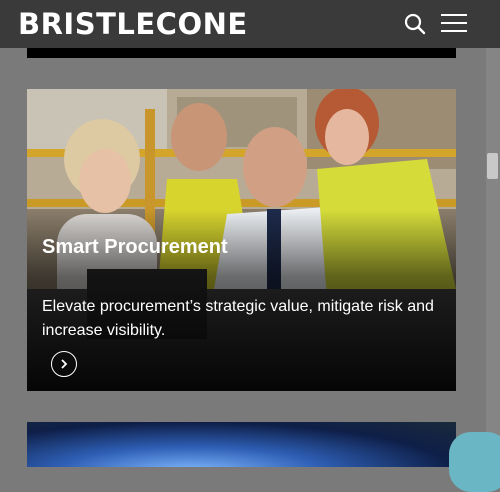  Describe the element at coordinates (241, 444) in the screenshot. I see `next-card-globe-image` at that location.